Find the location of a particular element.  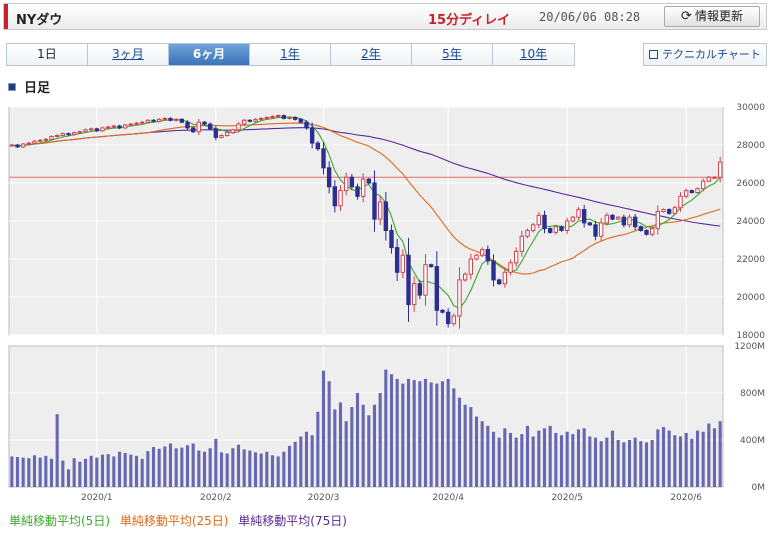

delay-notice: 15分ディレイ is located at coordinates (469, 20).